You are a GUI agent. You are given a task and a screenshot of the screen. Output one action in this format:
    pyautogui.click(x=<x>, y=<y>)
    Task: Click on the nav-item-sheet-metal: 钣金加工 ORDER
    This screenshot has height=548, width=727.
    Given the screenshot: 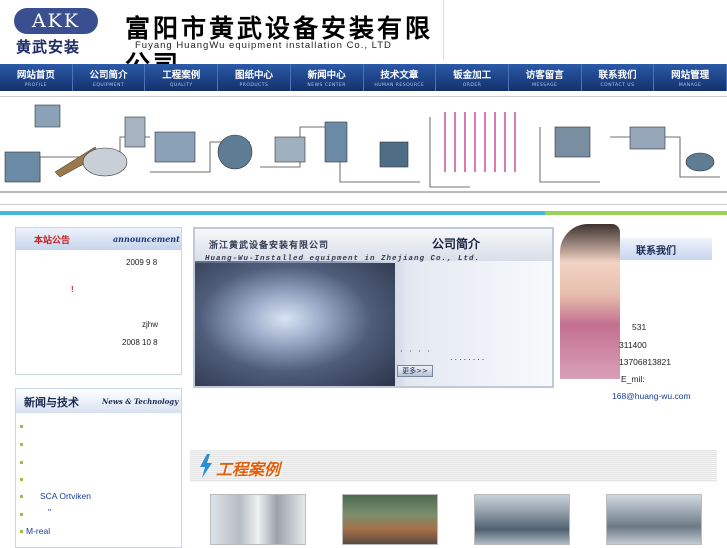 What is the action you would take?
    pyautogui.click(x=472, y=77)
    